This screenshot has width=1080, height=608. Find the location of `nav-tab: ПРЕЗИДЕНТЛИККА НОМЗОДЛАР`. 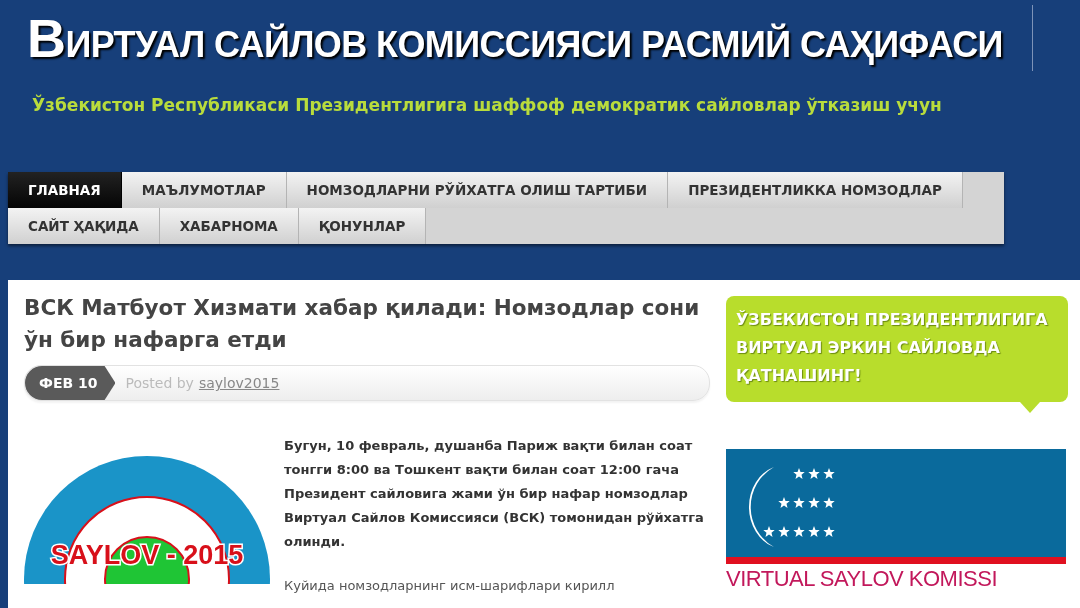

nav-tab: ПРЕЗИДЕНТЛИККА НОМЗОДЛАР is located at coordinates (815, 190).